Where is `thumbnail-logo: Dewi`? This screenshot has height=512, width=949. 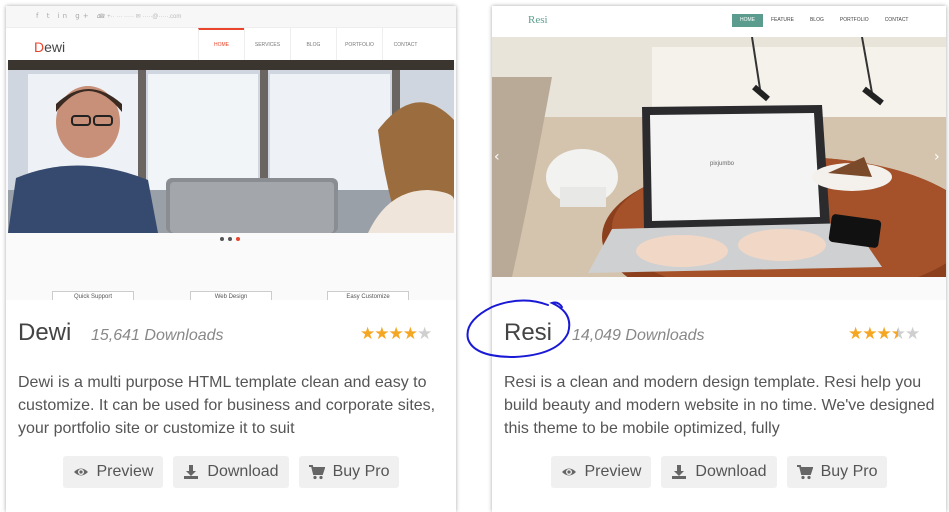
thumbnail-logo: Dewi is located at coordinates (50, 47).